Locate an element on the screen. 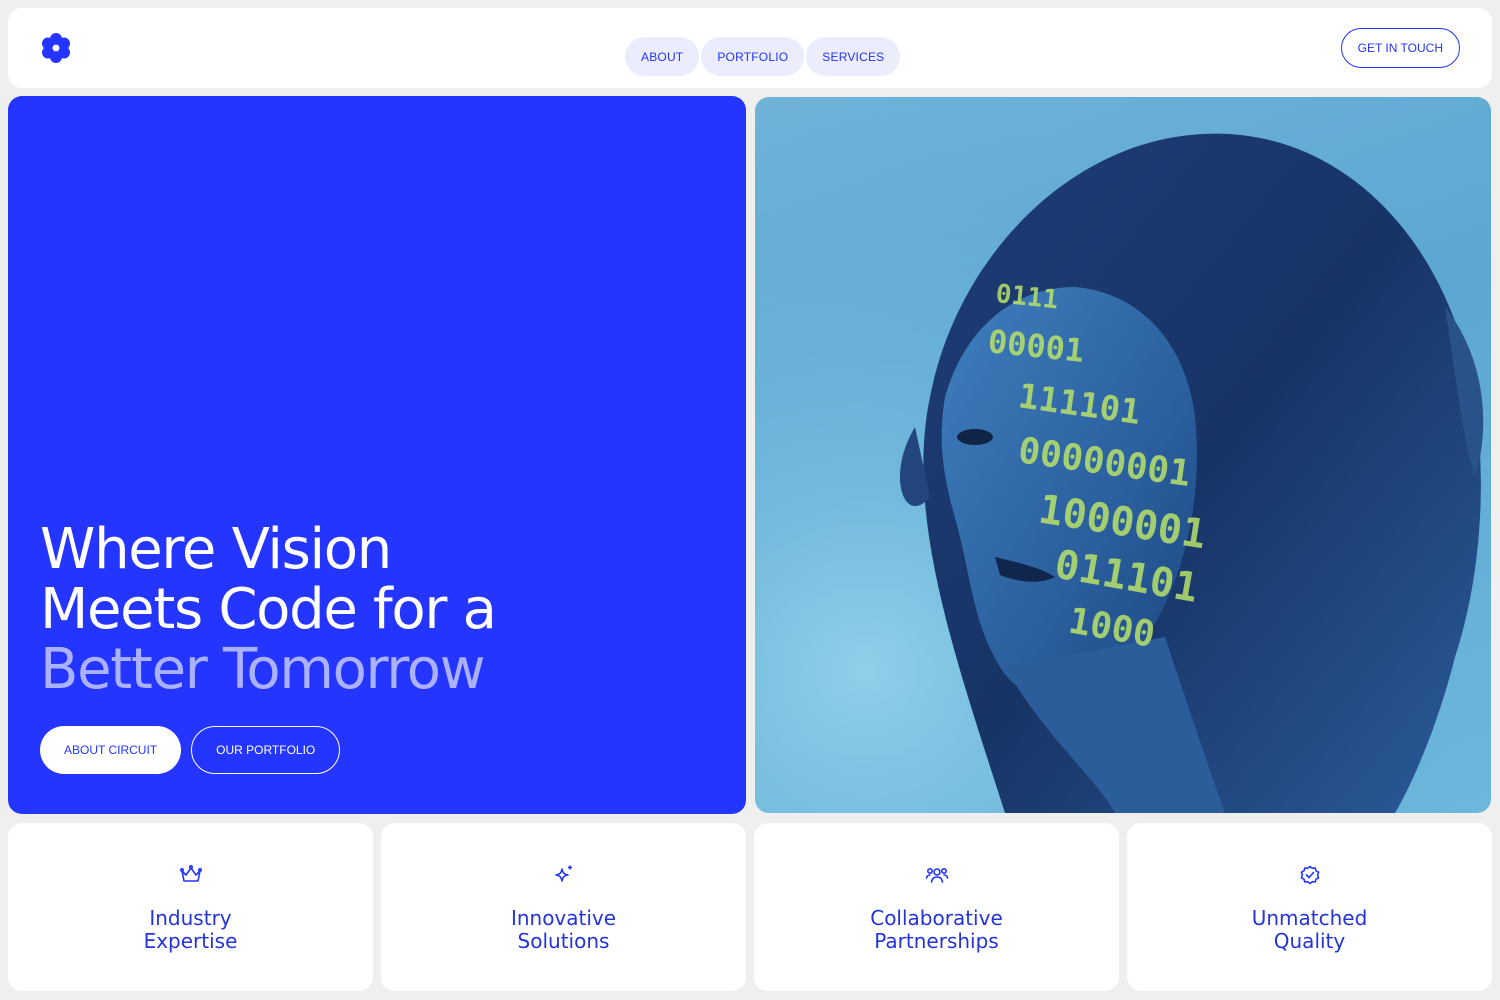 This screenshot has height=1000, width=1500. feature-label: Innovative Solutions is located at coordinates (563, 929).